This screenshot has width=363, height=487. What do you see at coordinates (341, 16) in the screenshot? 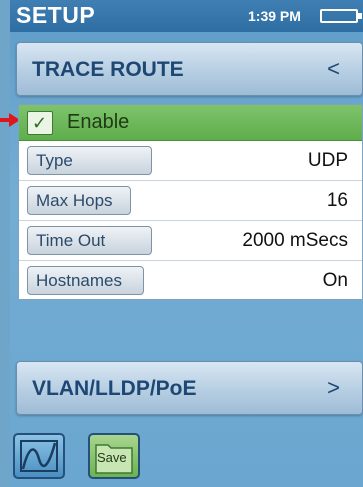
I see `battery-icon` at bounding box center [341, 16].